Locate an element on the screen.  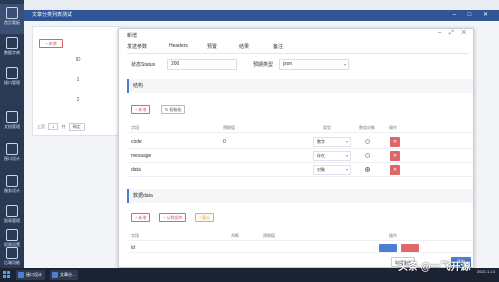
tab-divider is located at coordinates (298, 53).